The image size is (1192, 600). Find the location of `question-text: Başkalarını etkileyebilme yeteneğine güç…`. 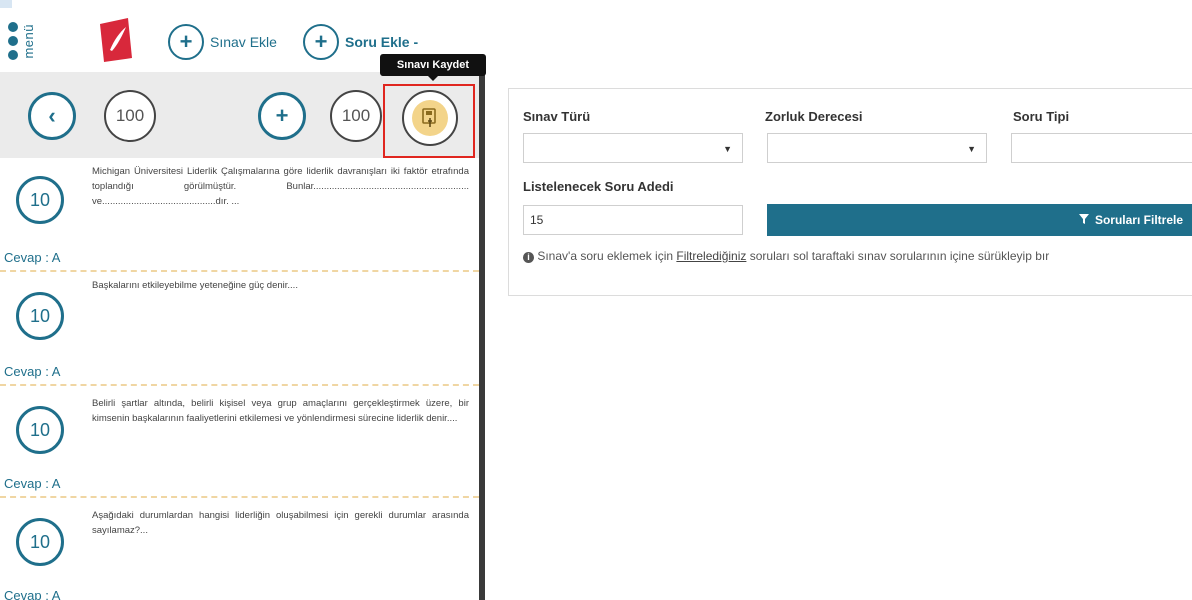

question-text: Başkalarını etkileyebilme yeteneğine güç… is located at coordinates (195, 285).